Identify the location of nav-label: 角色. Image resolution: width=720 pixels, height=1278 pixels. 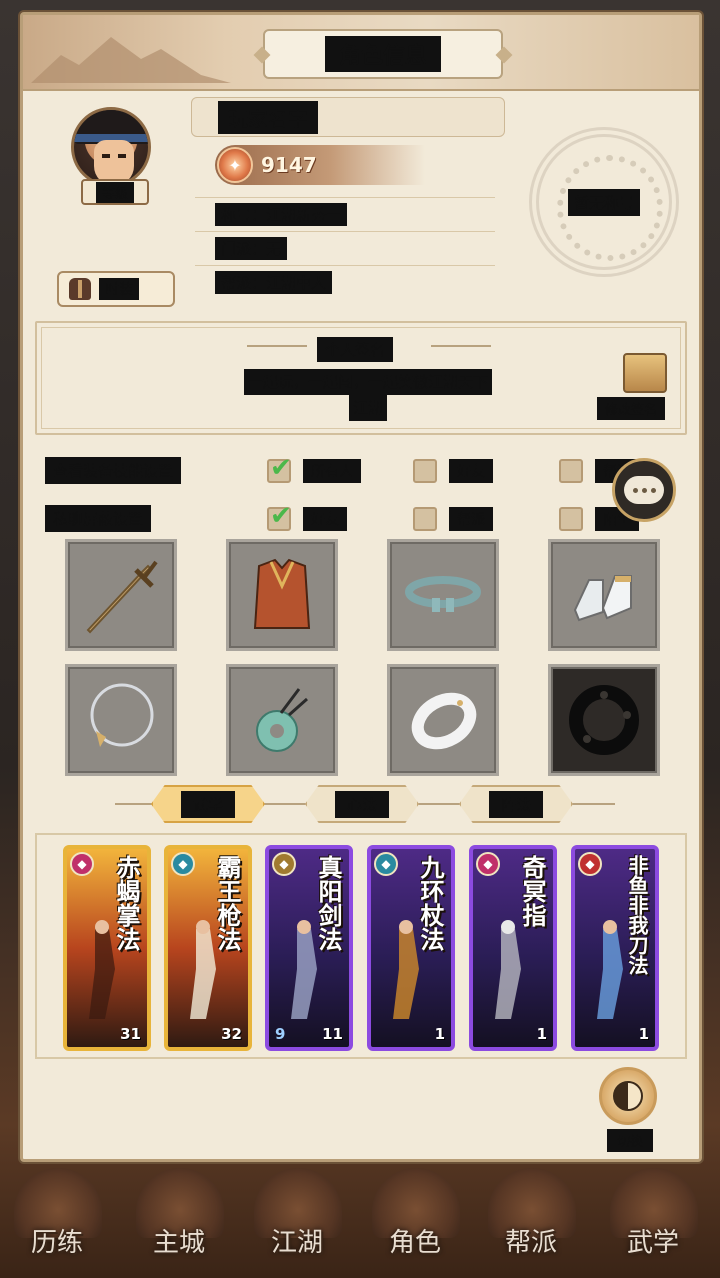
(414, 1243).